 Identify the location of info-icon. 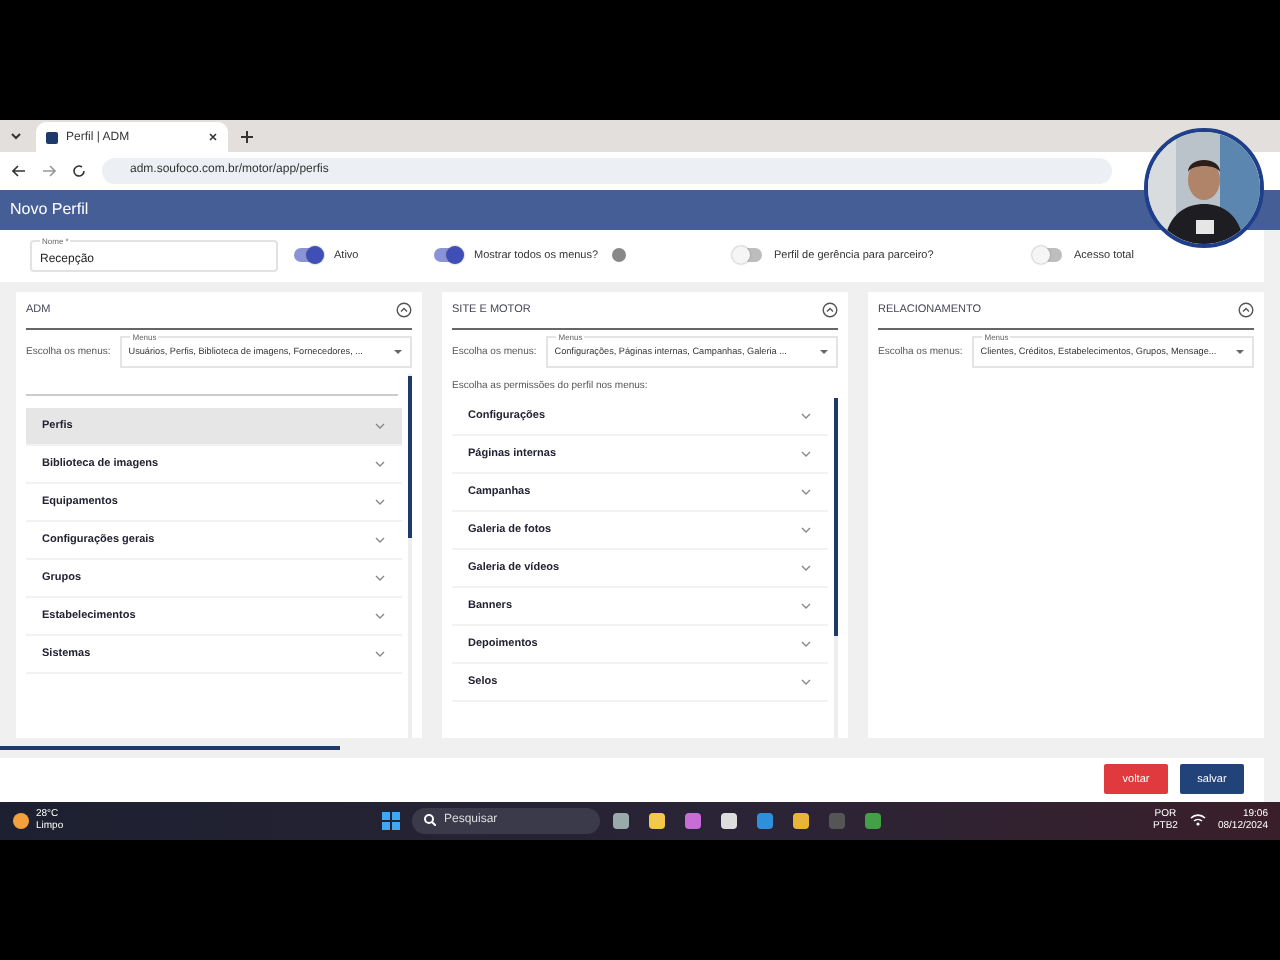
(619, 255).